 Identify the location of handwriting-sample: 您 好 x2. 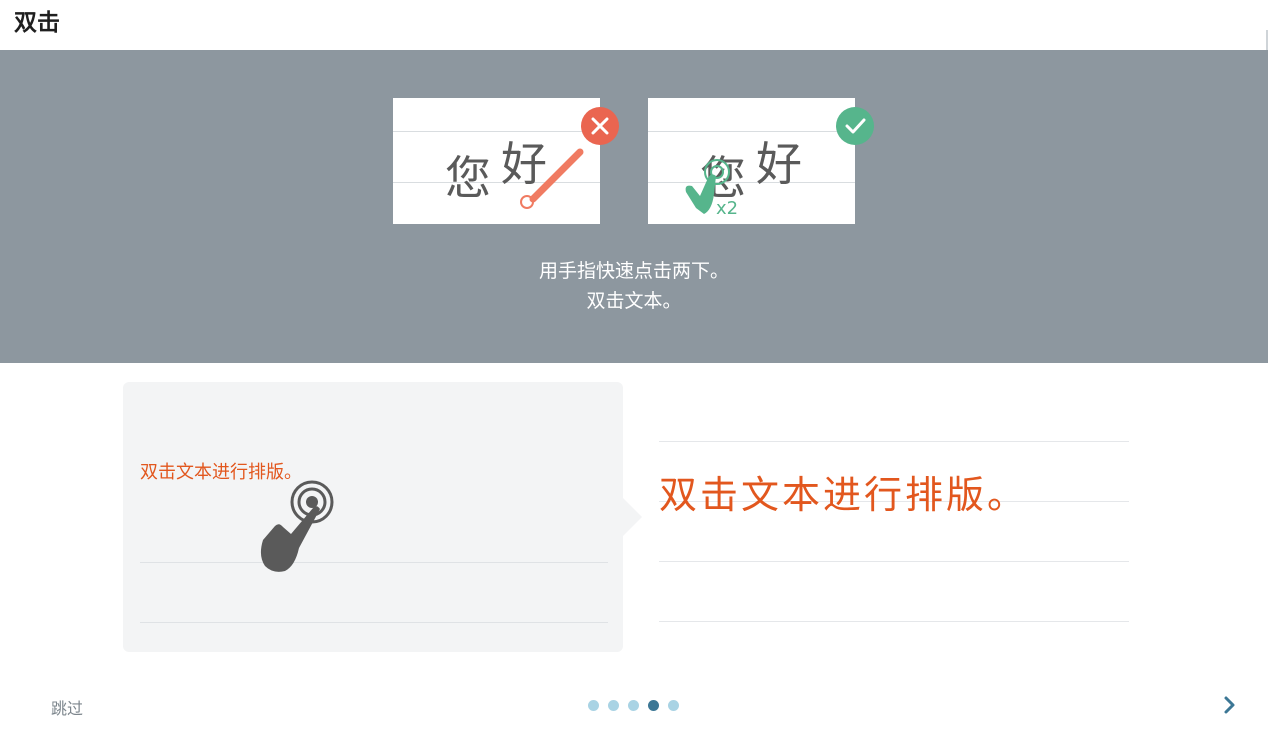
(743, 178).